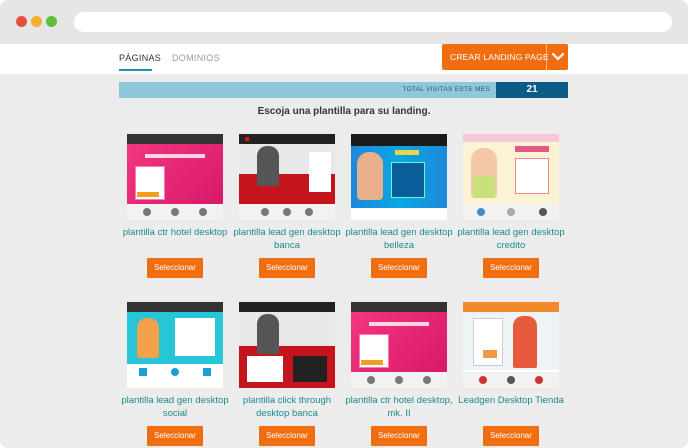 This screenshot has height=448, width=688. Describe the element at coordinates (175, 345) in the screenshot. I see `template-thumbnail-social` at that location.